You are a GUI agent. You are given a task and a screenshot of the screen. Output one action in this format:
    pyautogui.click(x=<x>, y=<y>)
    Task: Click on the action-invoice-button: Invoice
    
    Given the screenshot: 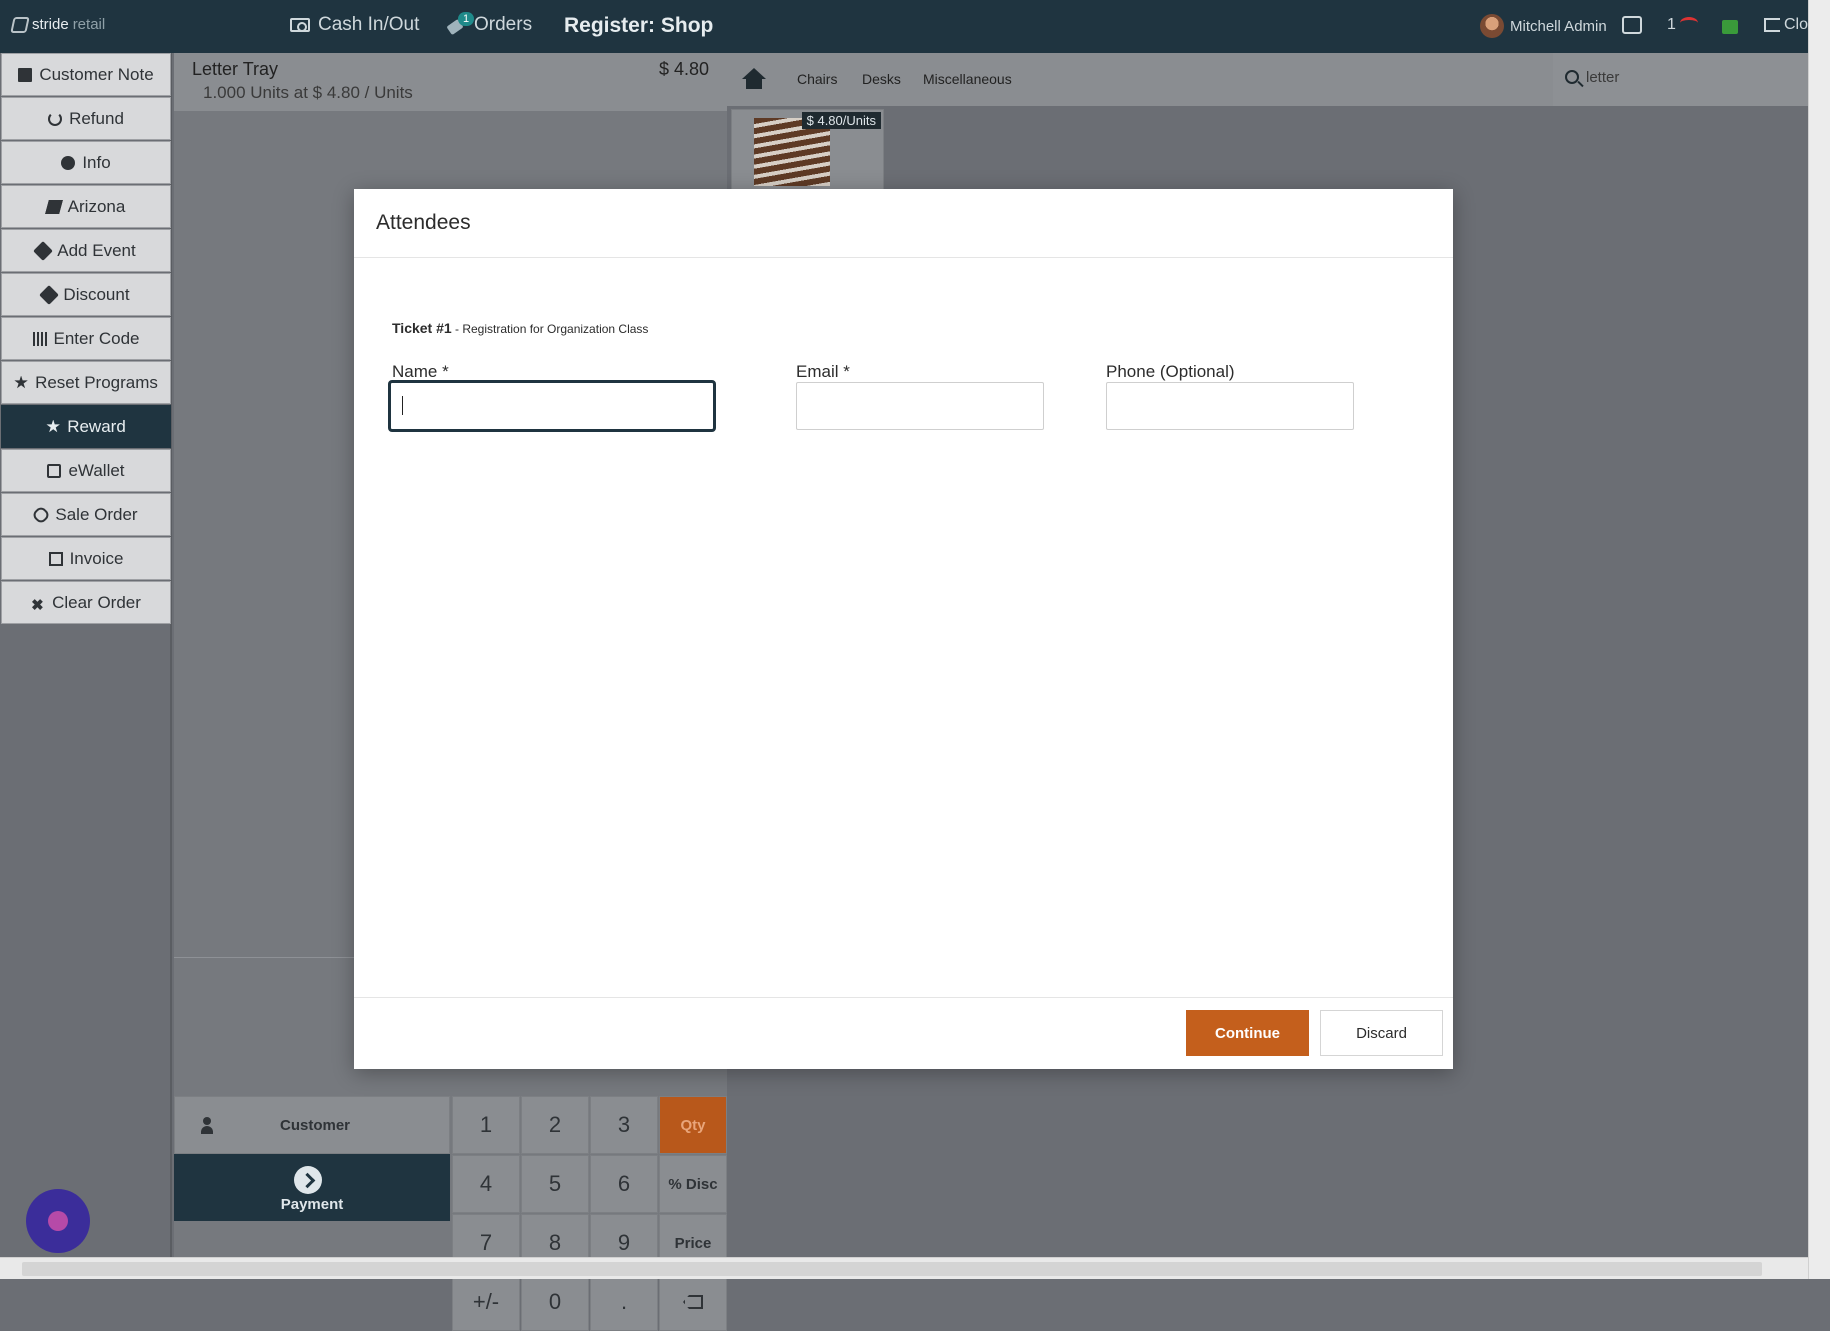 What is the action you would take?
    pyautogui.click(x=86, y=558)
    